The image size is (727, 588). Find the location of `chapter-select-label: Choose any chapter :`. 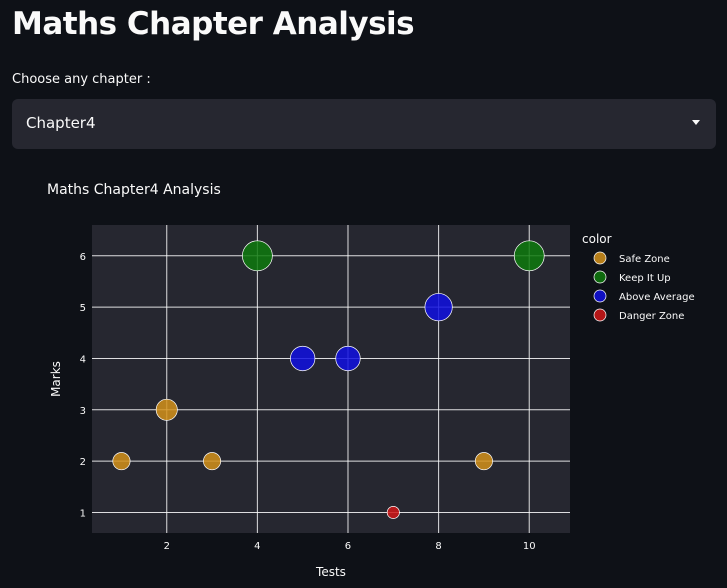

chapter-select-label: Choose any chapter : is located at coordinates (81, 79).